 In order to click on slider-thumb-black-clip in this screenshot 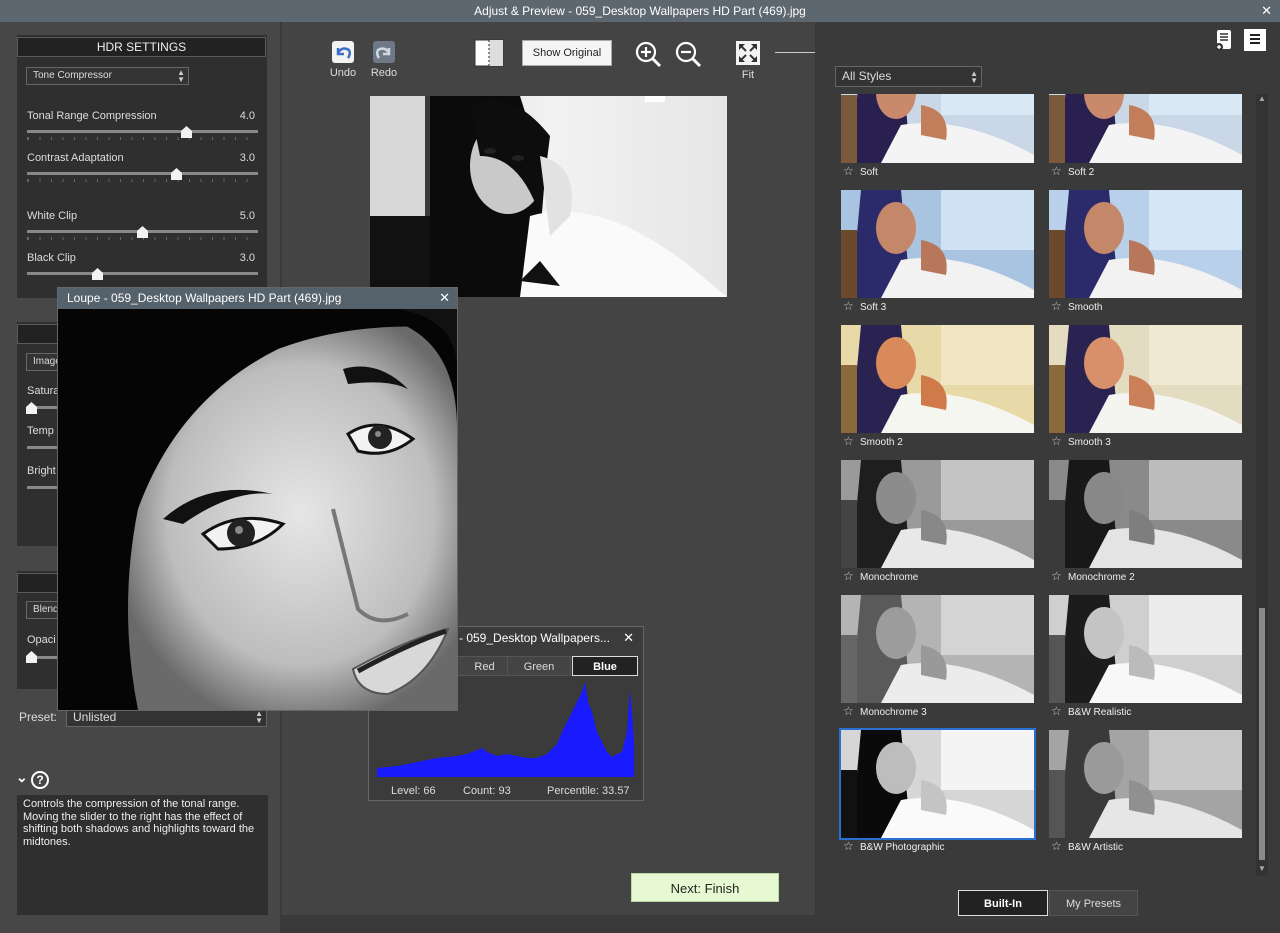, I will do `click(97, 274)`.